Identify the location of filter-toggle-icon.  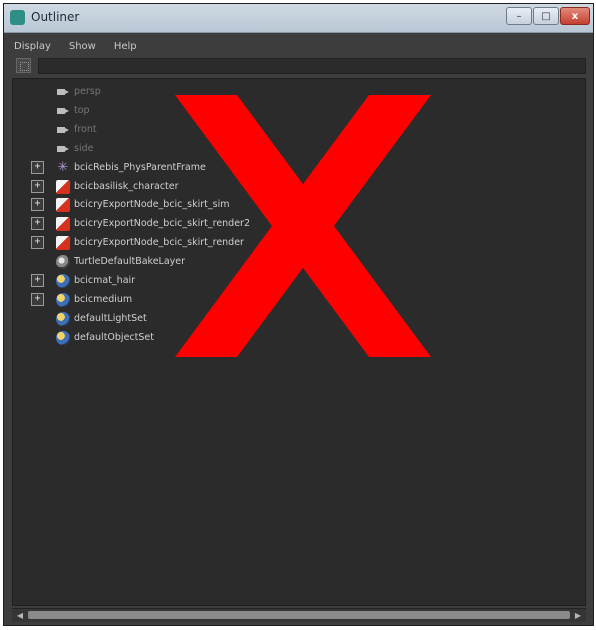
(23, 65).